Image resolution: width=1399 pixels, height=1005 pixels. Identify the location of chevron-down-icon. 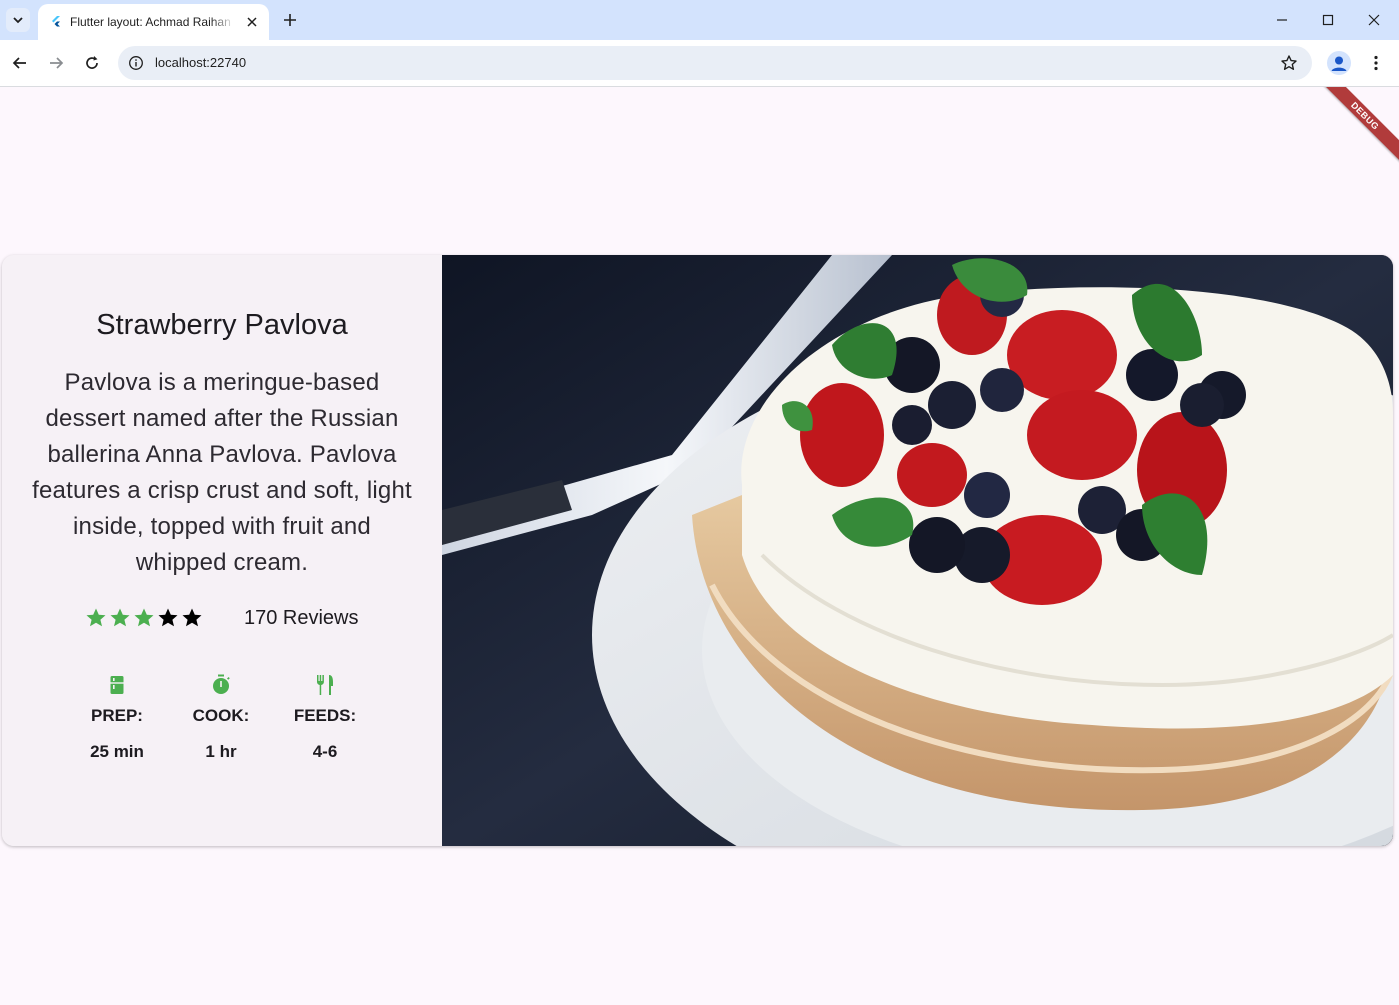
(18, 20).